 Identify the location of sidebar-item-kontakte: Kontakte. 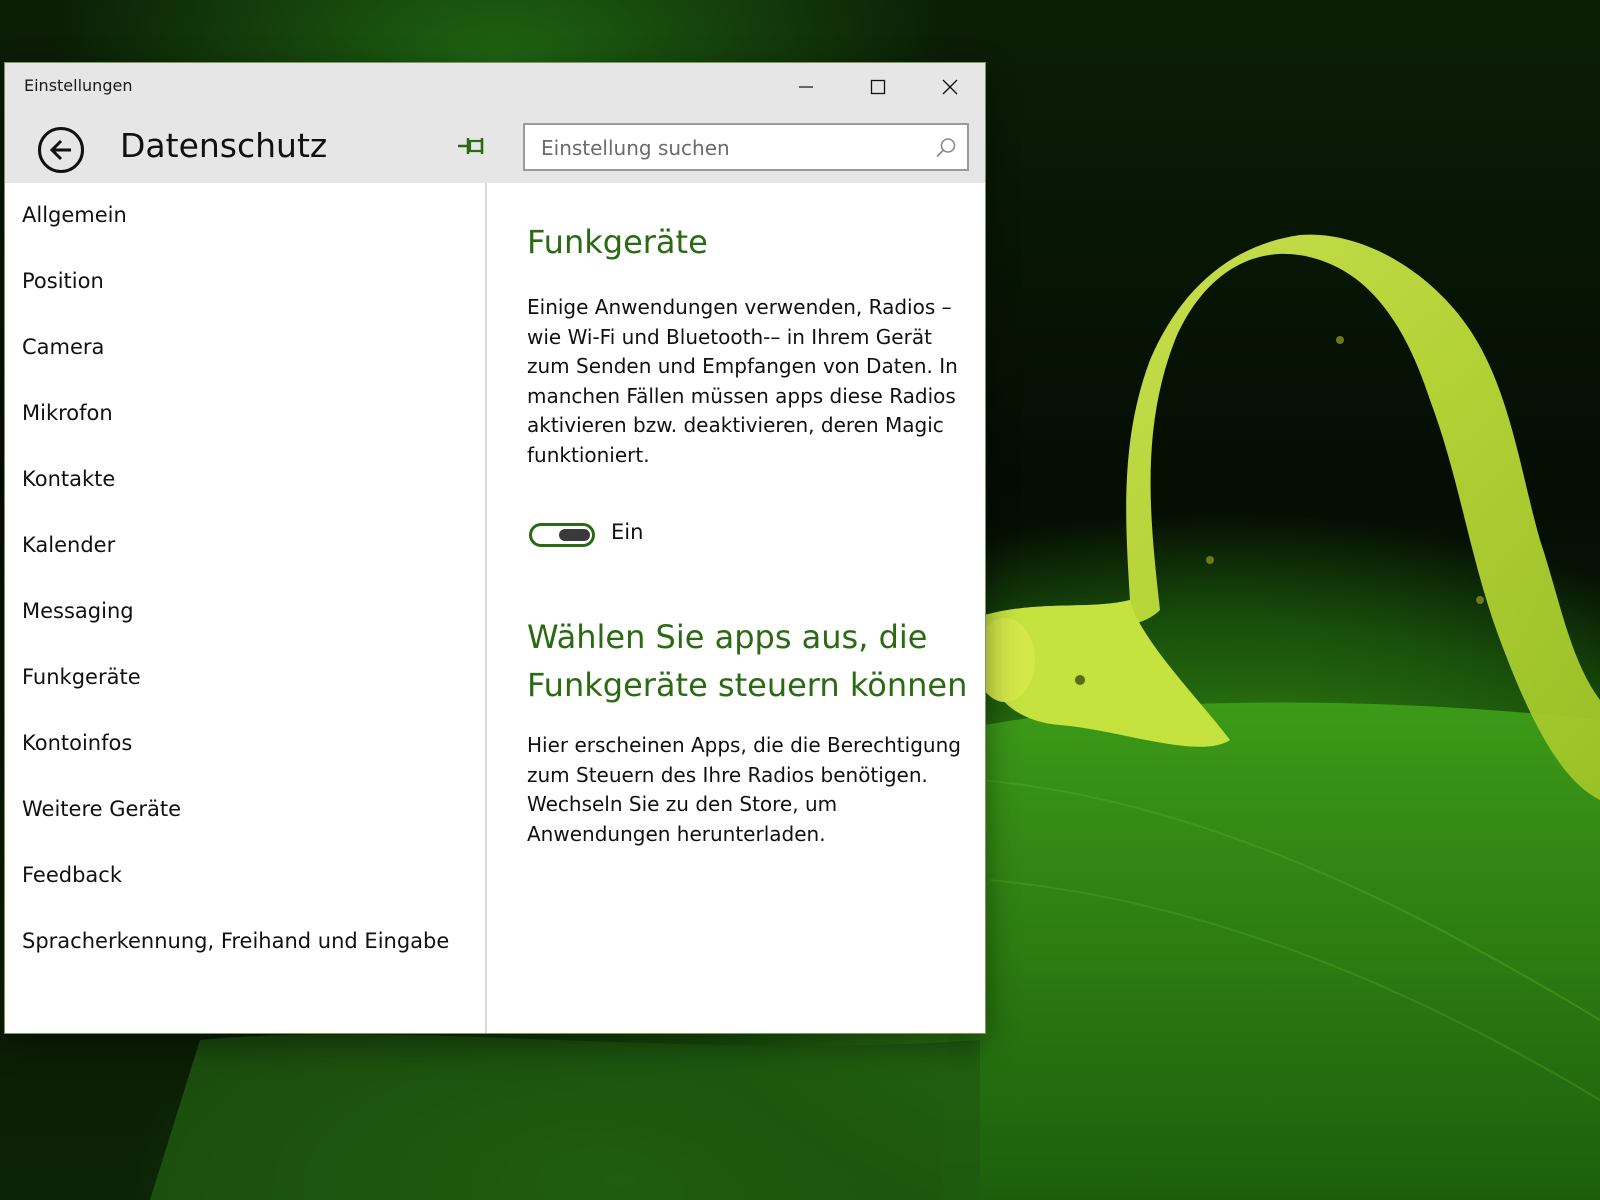
(68, 479).